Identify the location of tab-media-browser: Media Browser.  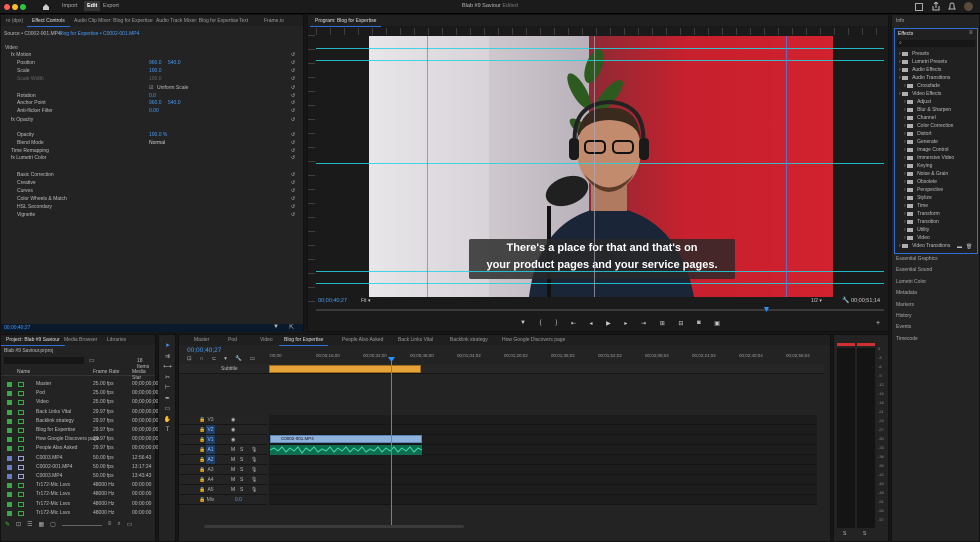
(80, 340).